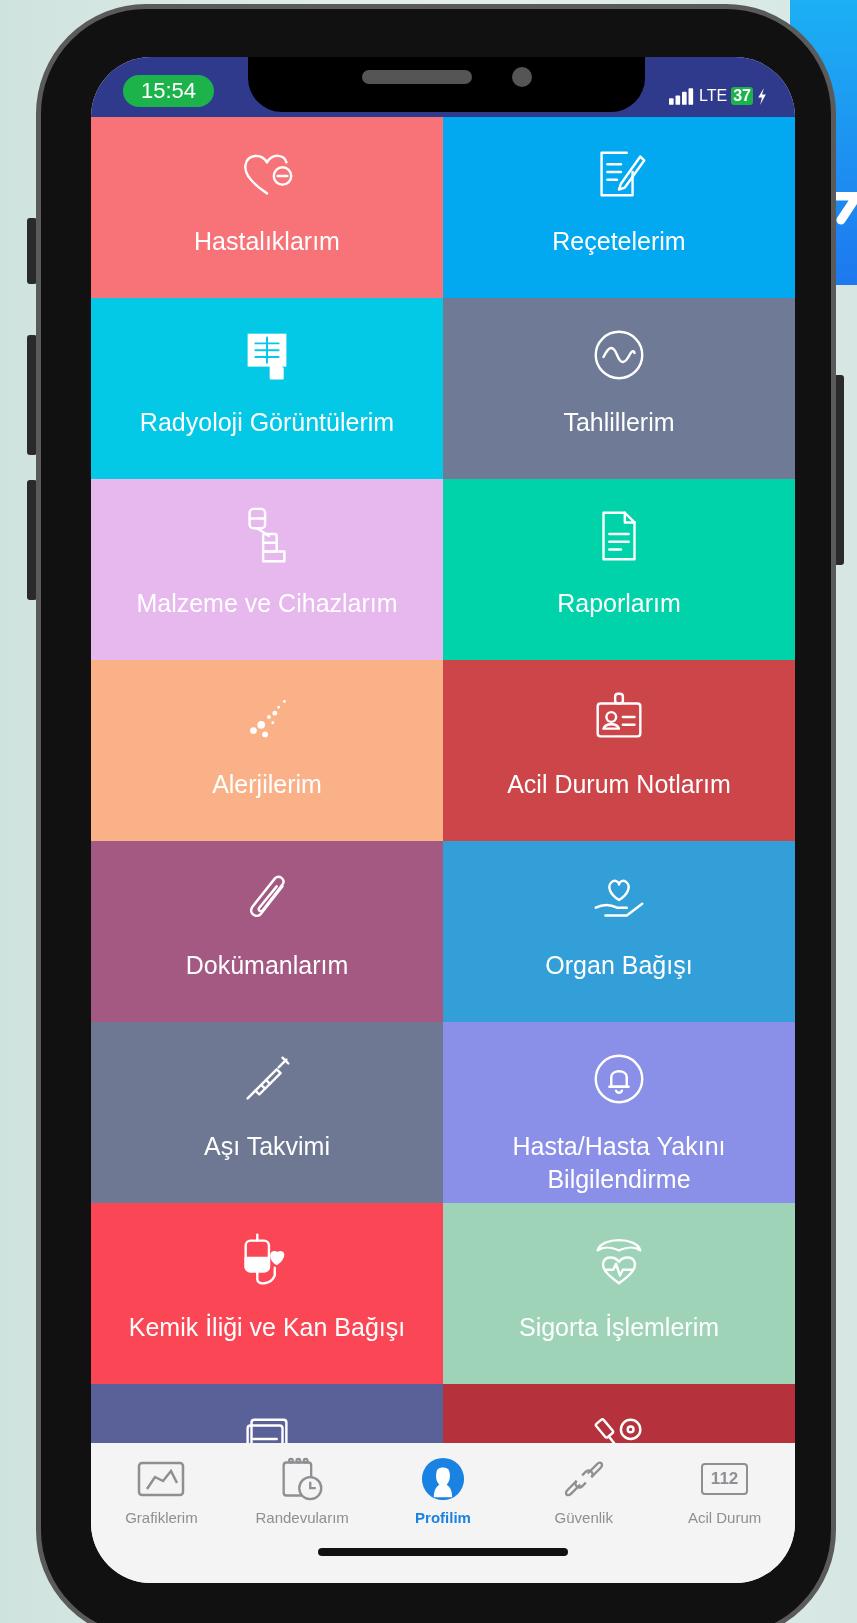  What do you see at coordinates (724, 1479) in the screenshot?
I see `emergency-number-icon: 112` at bounding box center [724, 1479].